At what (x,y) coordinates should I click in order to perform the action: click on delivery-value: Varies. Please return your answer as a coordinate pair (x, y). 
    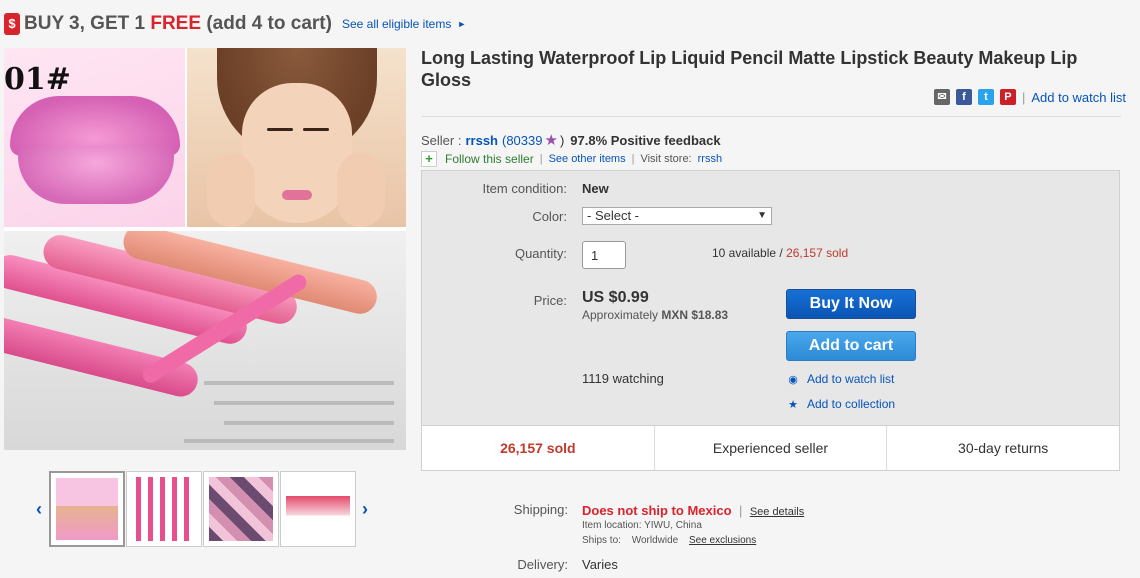
    Looking at the image, I should click on (600, 564).